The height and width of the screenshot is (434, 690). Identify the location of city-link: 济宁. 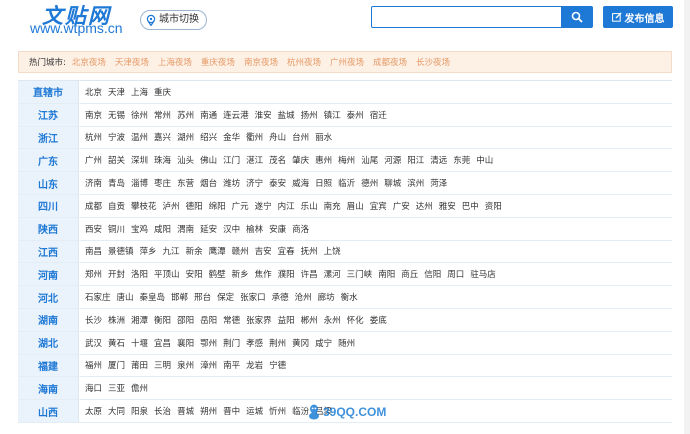
(254, 183).